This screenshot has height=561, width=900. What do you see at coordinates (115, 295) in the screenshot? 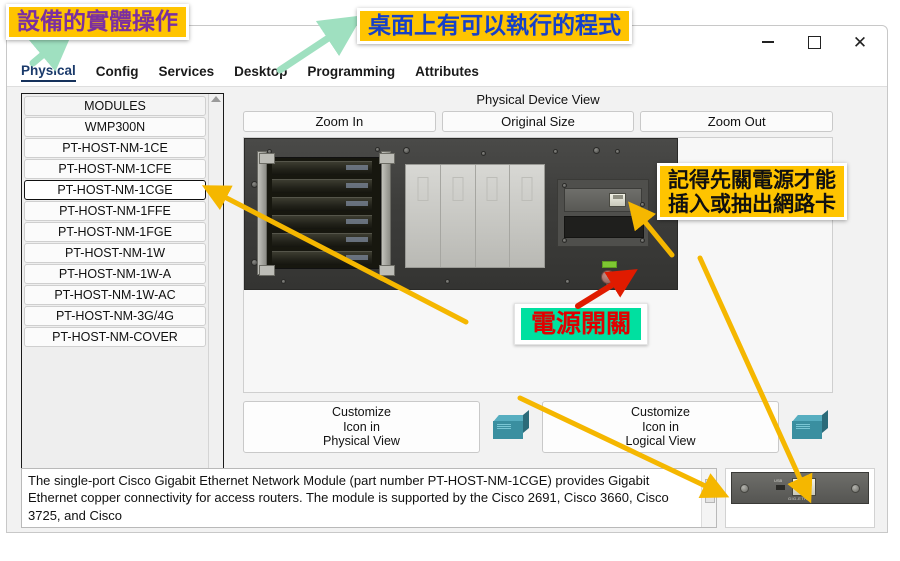
I see `list-item: PT-HOST-NM-1W-AC` at bounding box center [115, 295].